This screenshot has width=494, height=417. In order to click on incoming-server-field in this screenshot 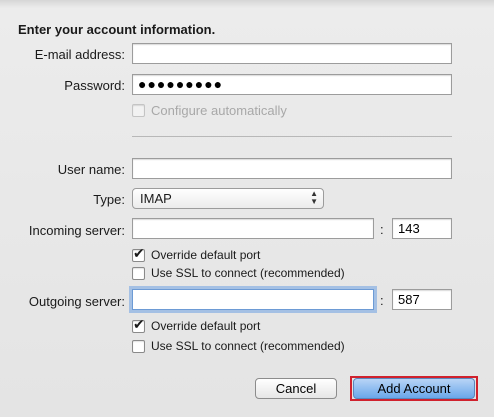, I will do `click(253, 228)`.